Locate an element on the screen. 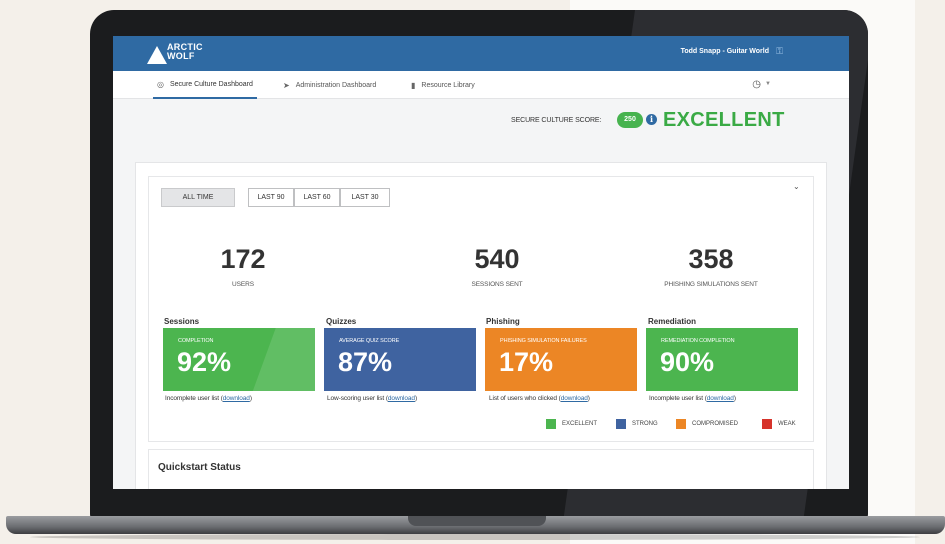 The image size is (945, 544). legend-strong: STRONG is located at coordinates (637, 424).